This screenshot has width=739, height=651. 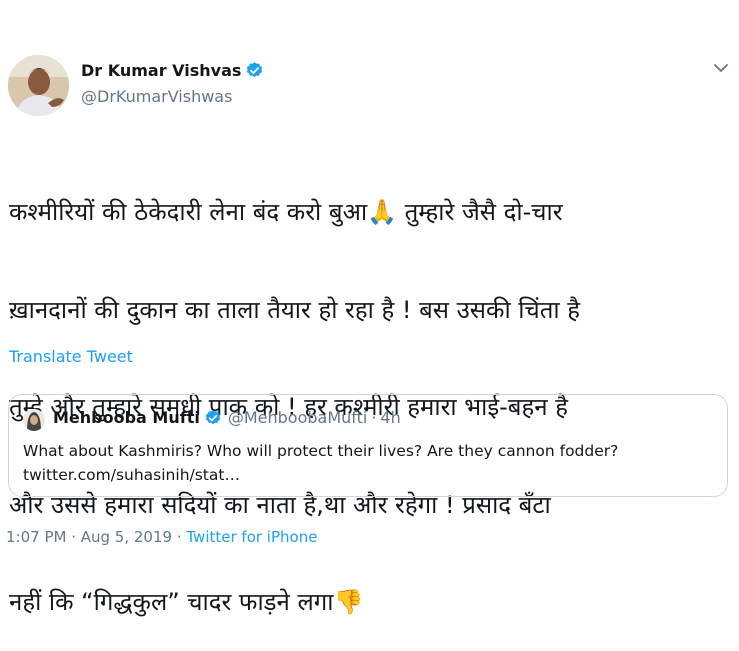 I want to click on tweet-line-1a: कश्मीरियों की ठेकेदारी लेना बंद करो बुआ, so click(x=188, y=212).